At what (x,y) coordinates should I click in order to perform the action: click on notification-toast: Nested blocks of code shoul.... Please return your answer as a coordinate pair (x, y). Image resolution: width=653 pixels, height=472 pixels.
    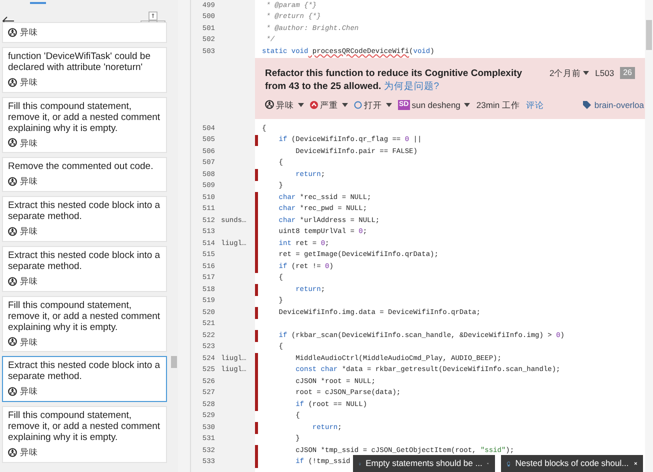
    Looking at the image, I should click on (572, 463).